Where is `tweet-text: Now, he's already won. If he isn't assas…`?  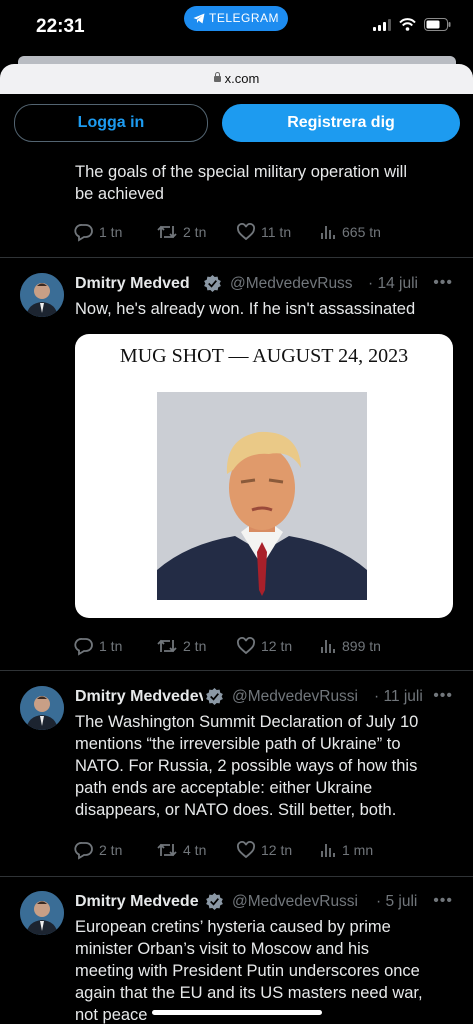 tweet-text: Now, he's already won. If he isn't assas… is located at coordinates (270, 309).